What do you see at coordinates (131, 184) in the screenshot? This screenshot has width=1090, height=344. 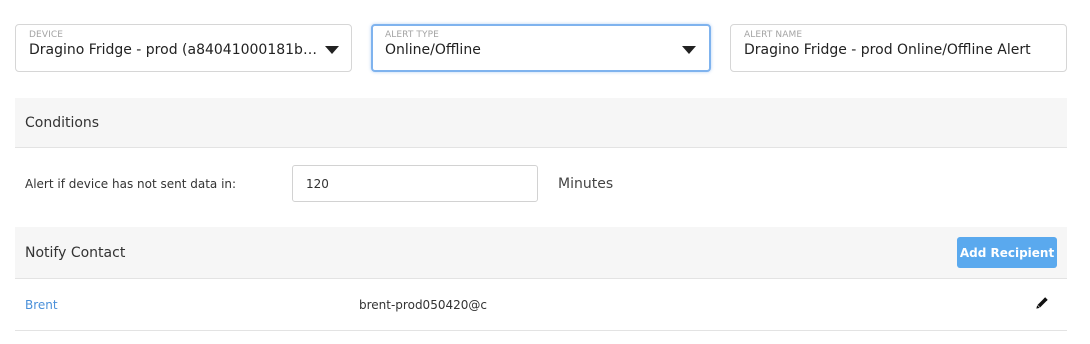 I see `condition-label: Alert if device has not sent data in:` at bounding box center [131, 184].